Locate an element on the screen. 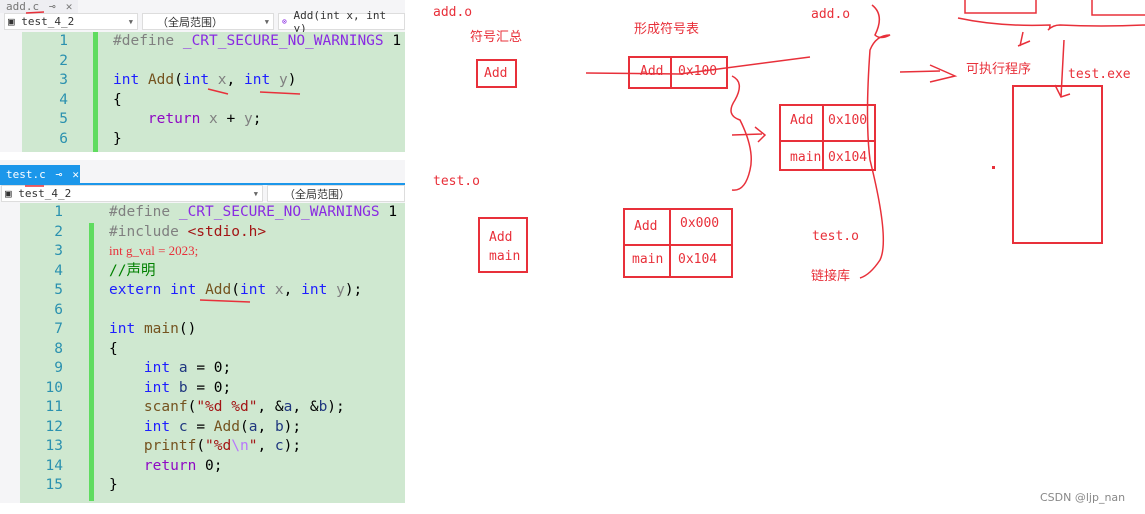  exe-name-label: test.exe is located at coordinates (1099, 74).